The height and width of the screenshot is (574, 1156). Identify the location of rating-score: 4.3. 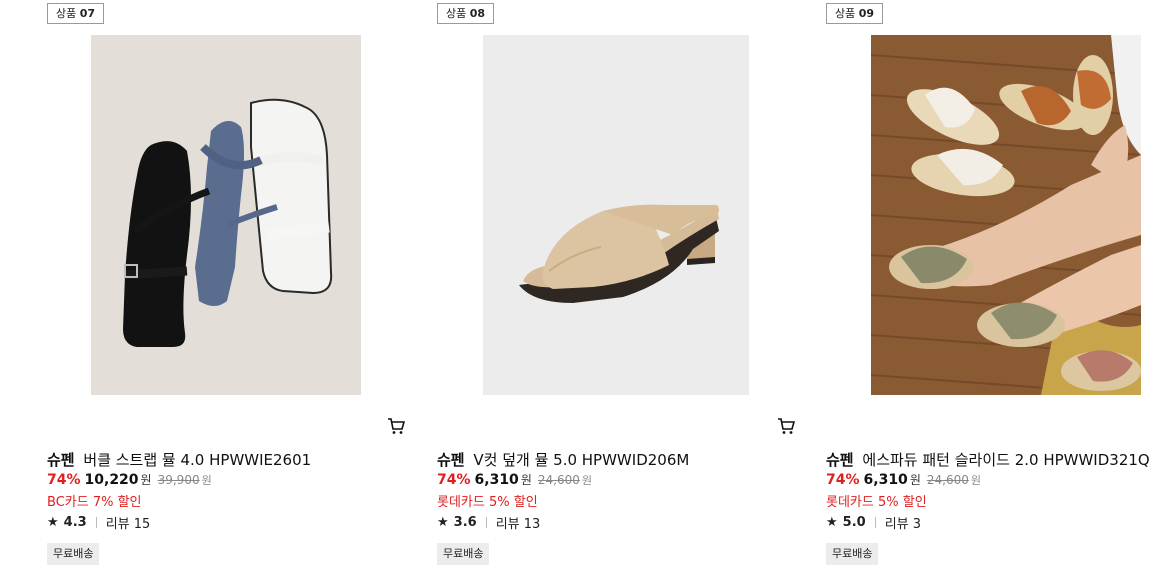
(75, 522).